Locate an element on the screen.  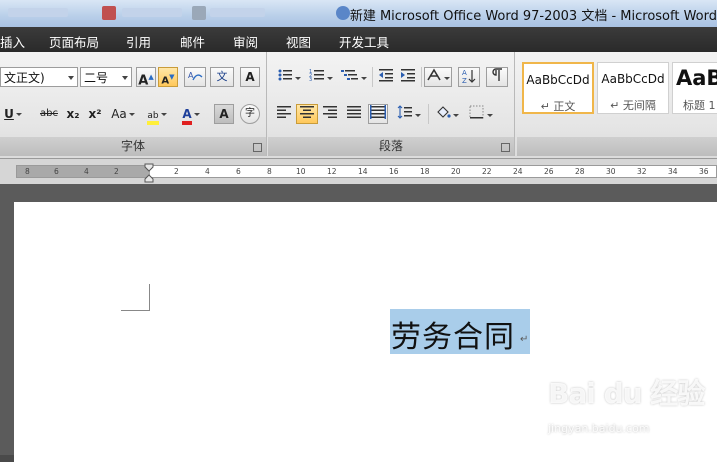
enclose-characters-label: 字 is located at coordinates (250, 113).